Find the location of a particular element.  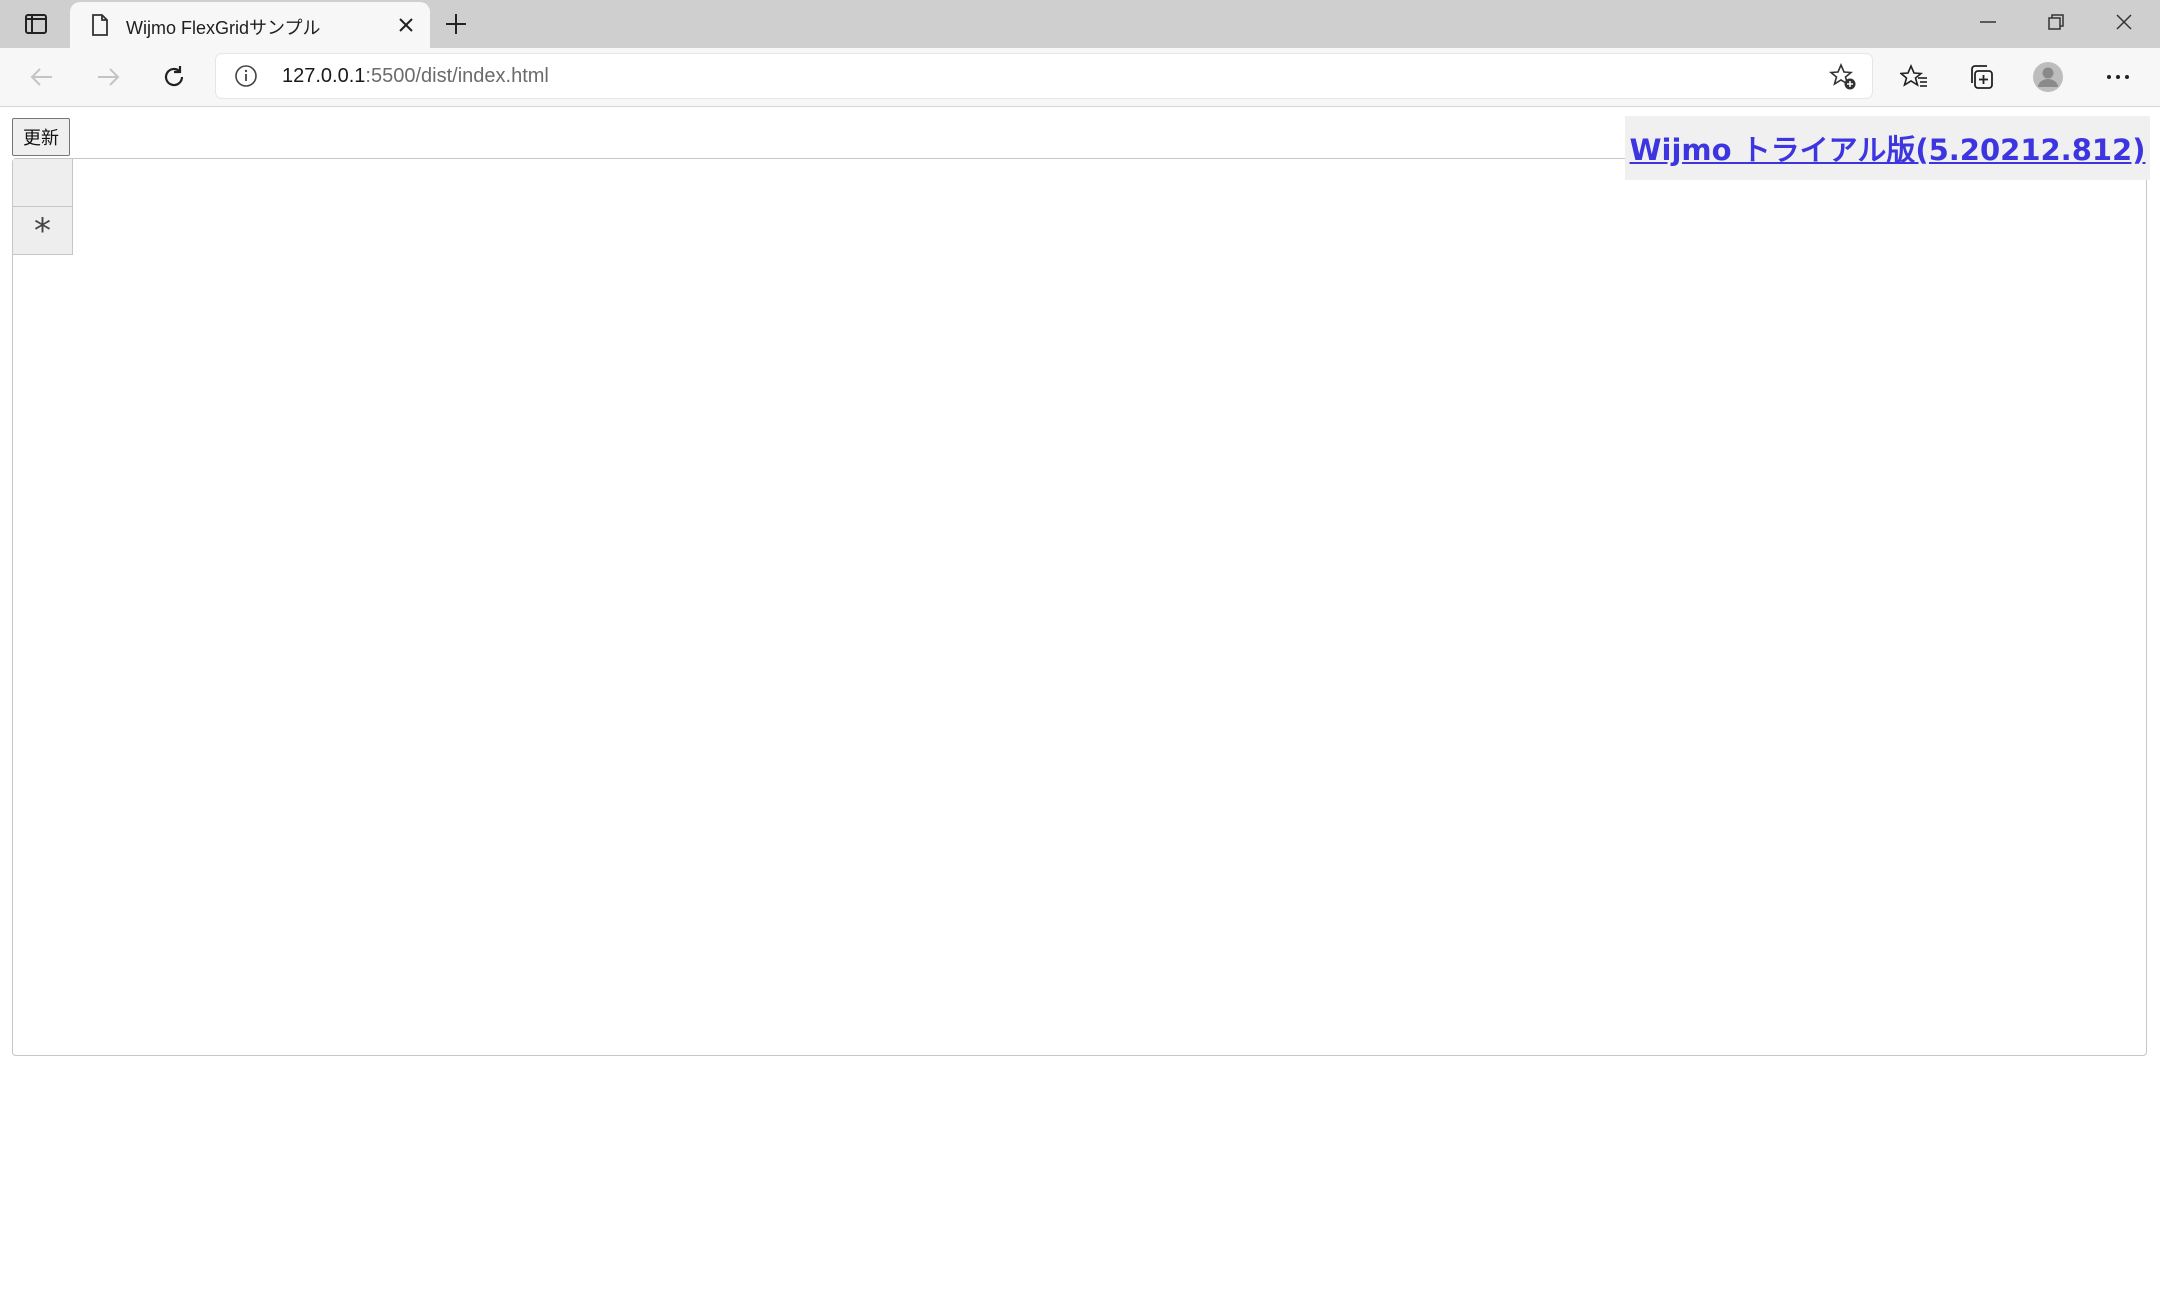

favorites-icon is located at coordinates (1914, 77).